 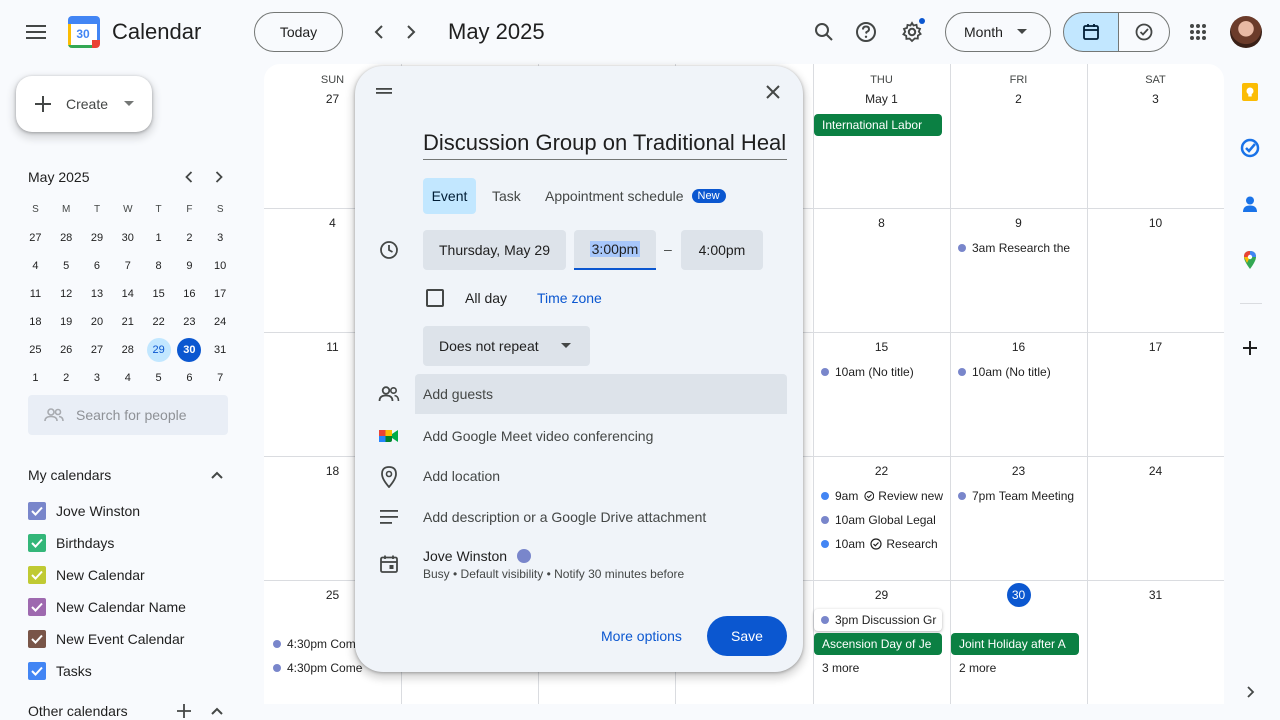 What do you see at coordinates (298, 32) in the screenshot?
I see `today-button: Today` at bounding box center [298, 32].